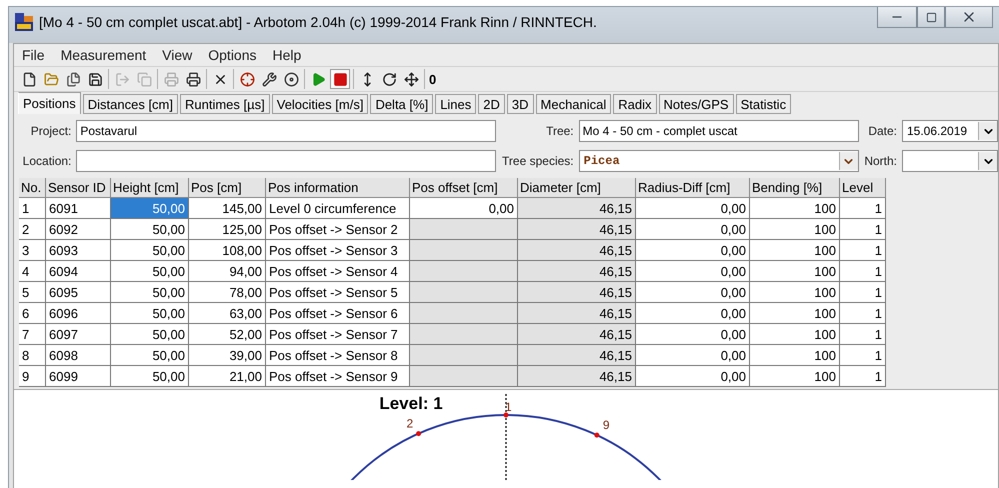 The image size is (999, 488). What do you see at coordinates (950, 131) in the screenshot?
I see `date-dropdown: 15.06.2019` at bounding box center [950, 131].